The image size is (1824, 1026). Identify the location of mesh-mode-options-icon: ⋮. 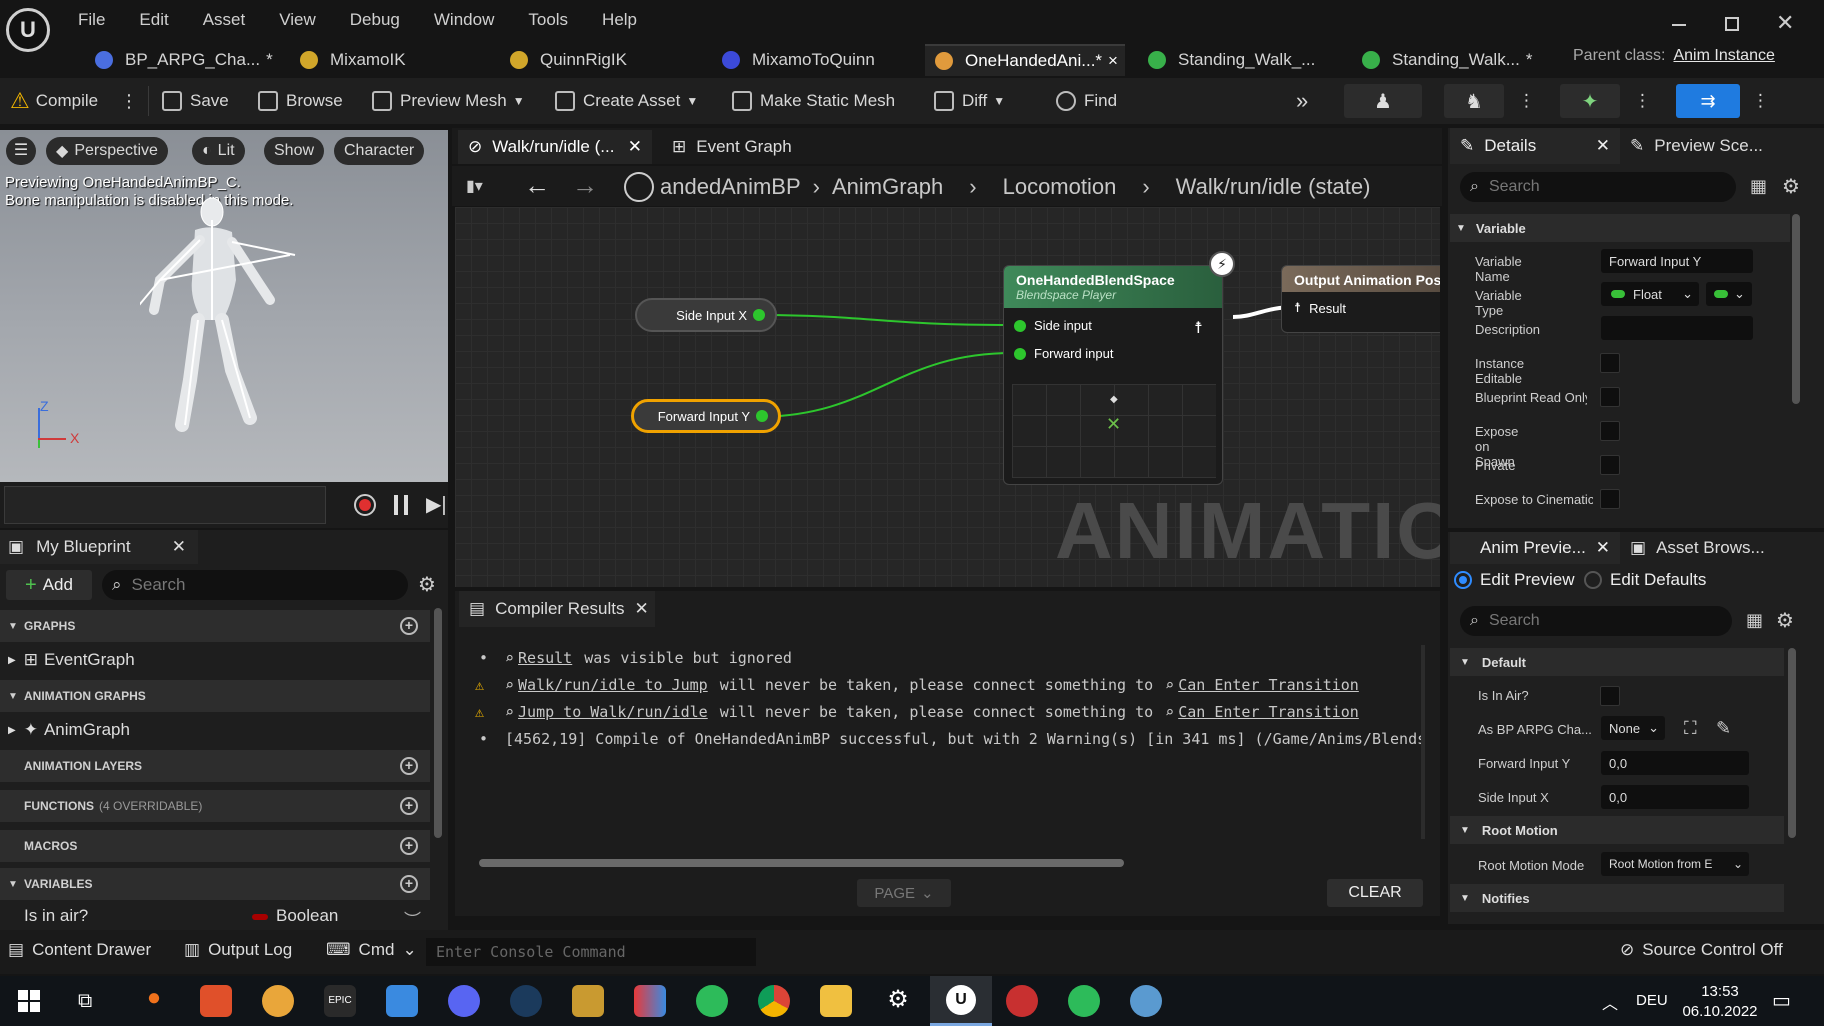
(1526, 101).